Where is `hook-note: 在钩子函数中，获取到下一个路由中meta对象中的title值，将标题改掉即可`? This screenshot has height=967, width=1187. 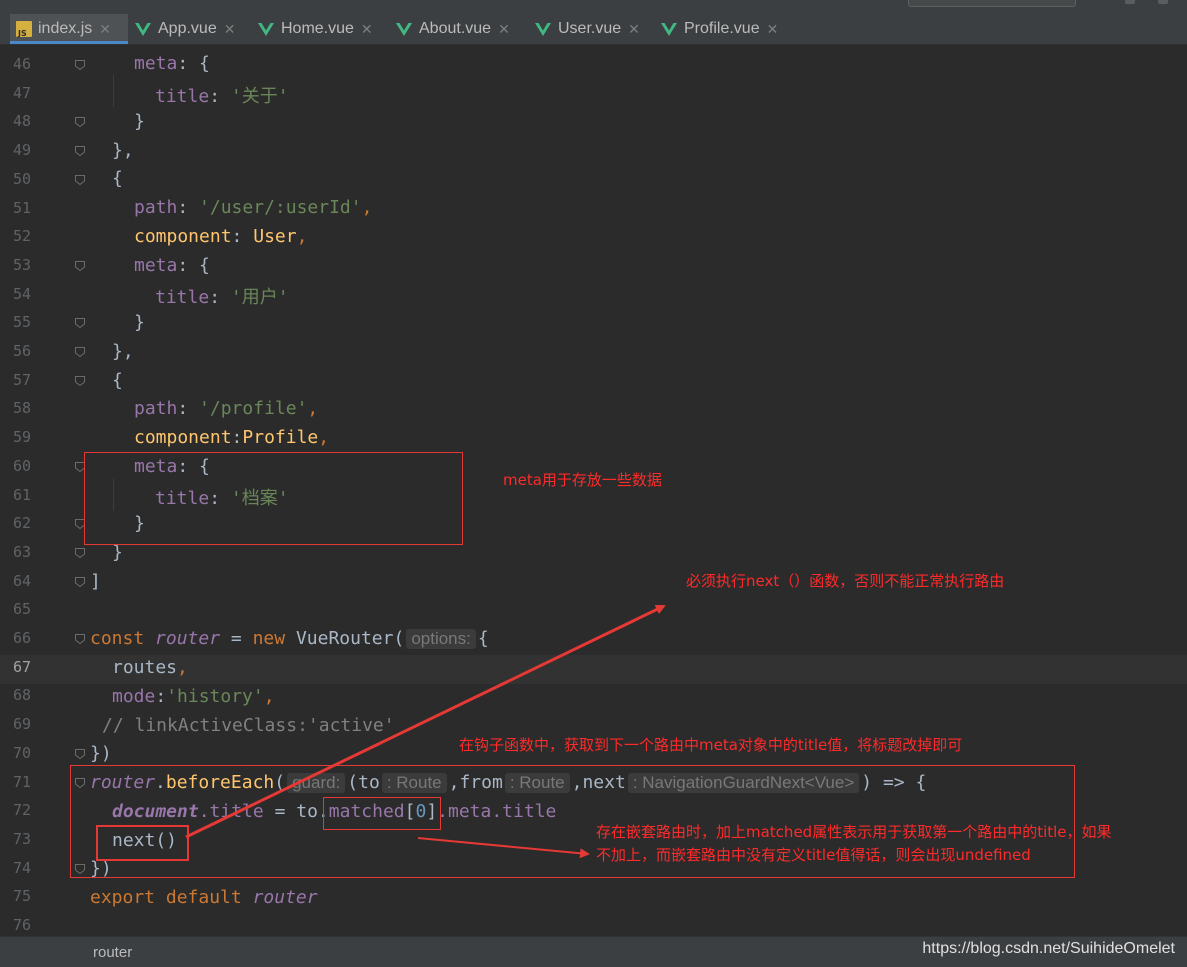 hook-note: 在钩子函数中，获取到下一个路由中meta对象中的title值，将标题改掉即可 is located at coordinates (711, 745).